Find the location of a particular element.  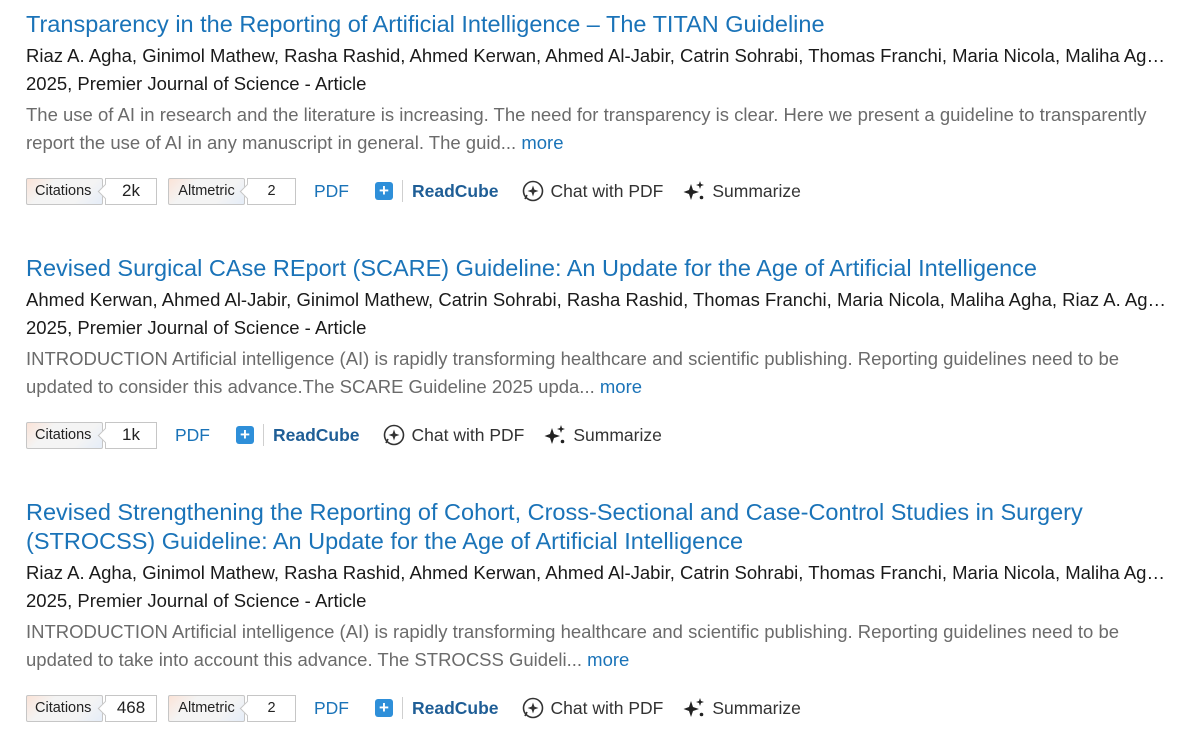

citations-count: 468 is located at coordinates (131, 708).